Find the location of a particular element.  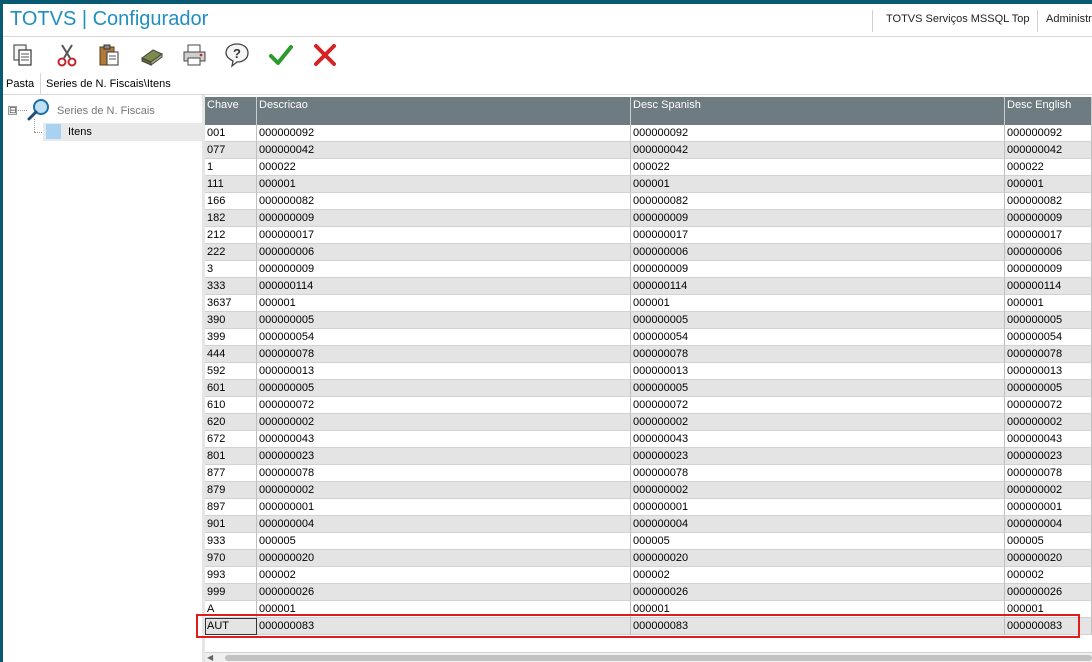

cell-desc-english: 000000072 is located at coordinates (1048, 405).